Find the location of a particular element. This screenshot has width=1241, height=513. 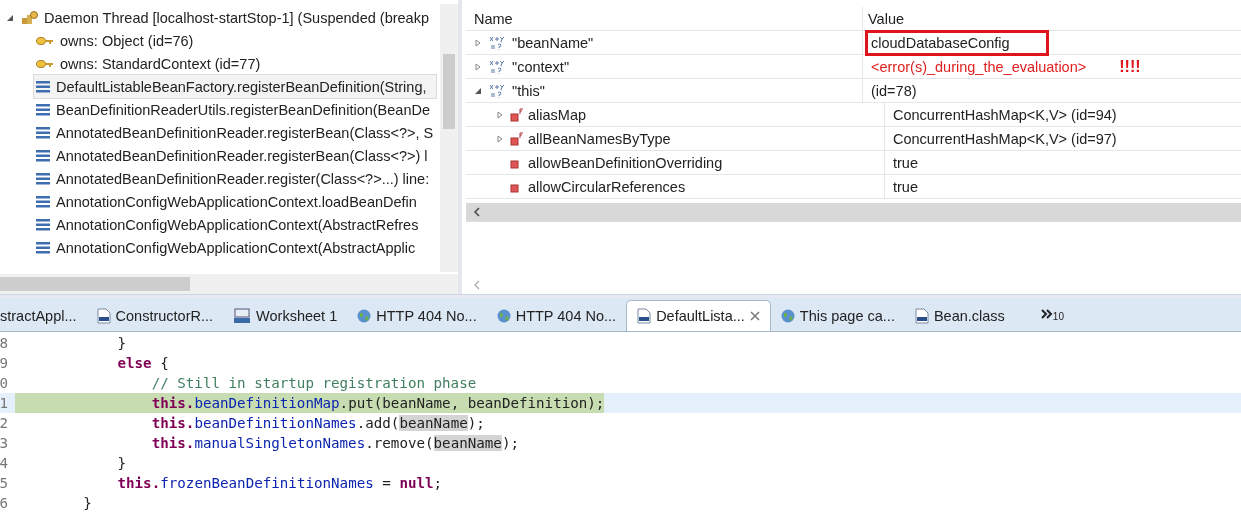

variable-name: "context" is located at coordinates (541, 66).